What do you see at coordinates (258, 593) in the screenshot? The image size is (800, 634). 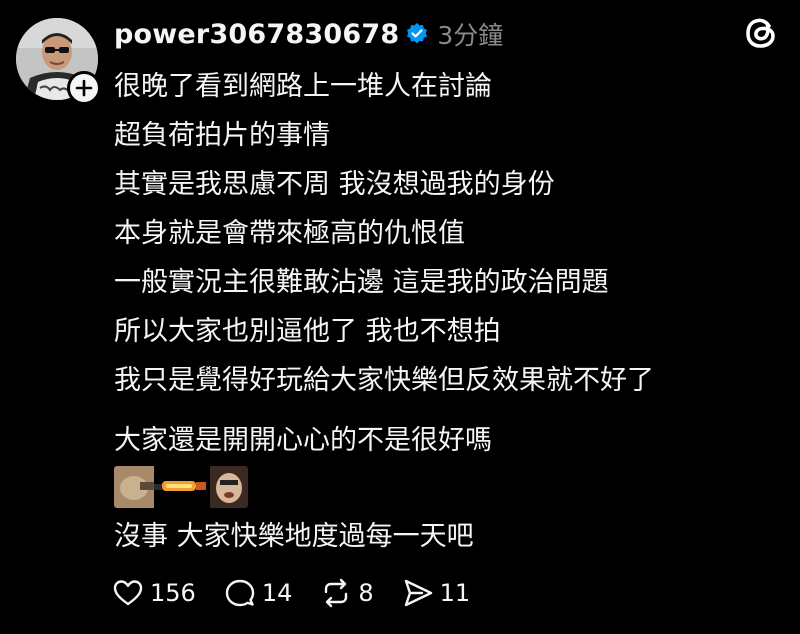 I see `comment-button: 14` at bounding box center [258, 593].